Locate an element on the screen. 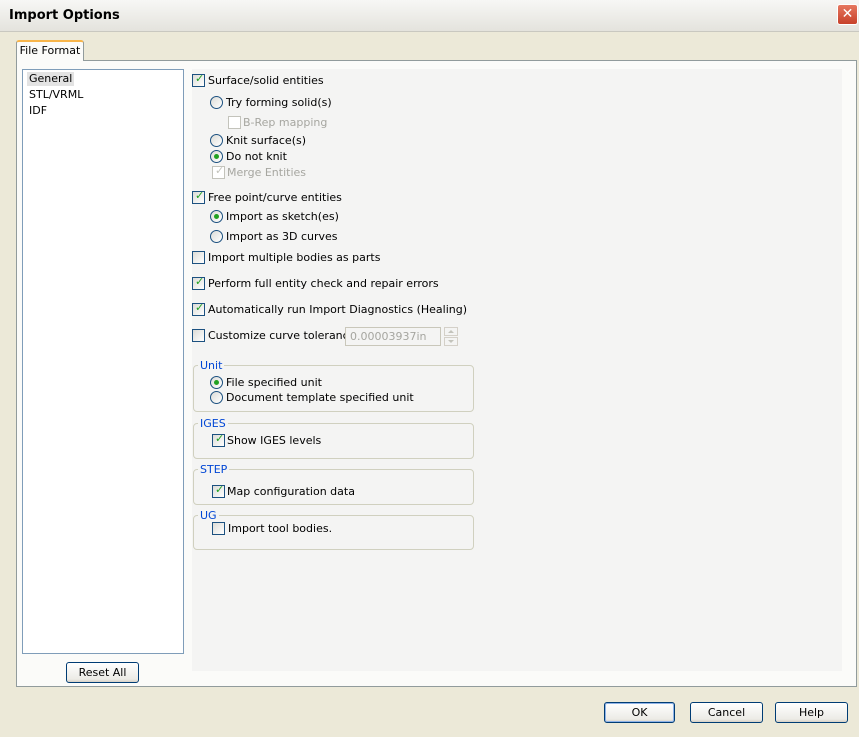 The width and height of the screenshot is (859, 737). brep-mapping-checkbox is located at coordinates (234, 122).